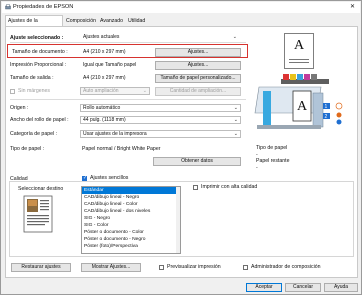 The width and height of the screenshot is (362, 295). What do you see at coordinates (178, 220) in the screenshot?
I see `list-scrollbar` at bounding box center [178, 220].